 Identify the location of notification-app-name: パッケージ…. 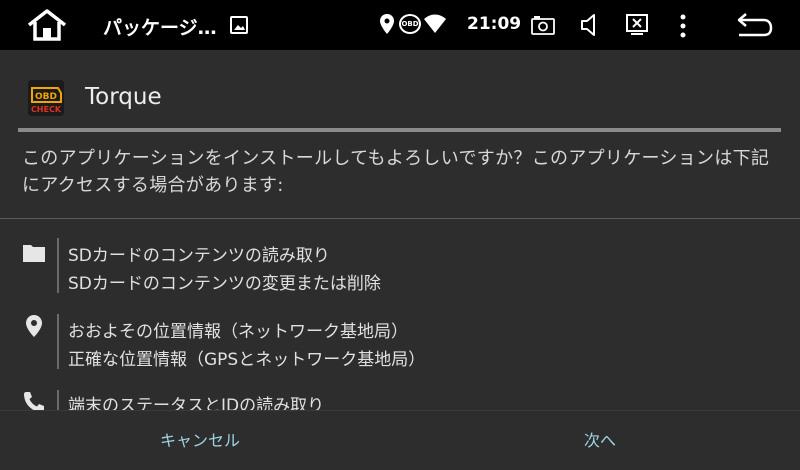
(160, 28).